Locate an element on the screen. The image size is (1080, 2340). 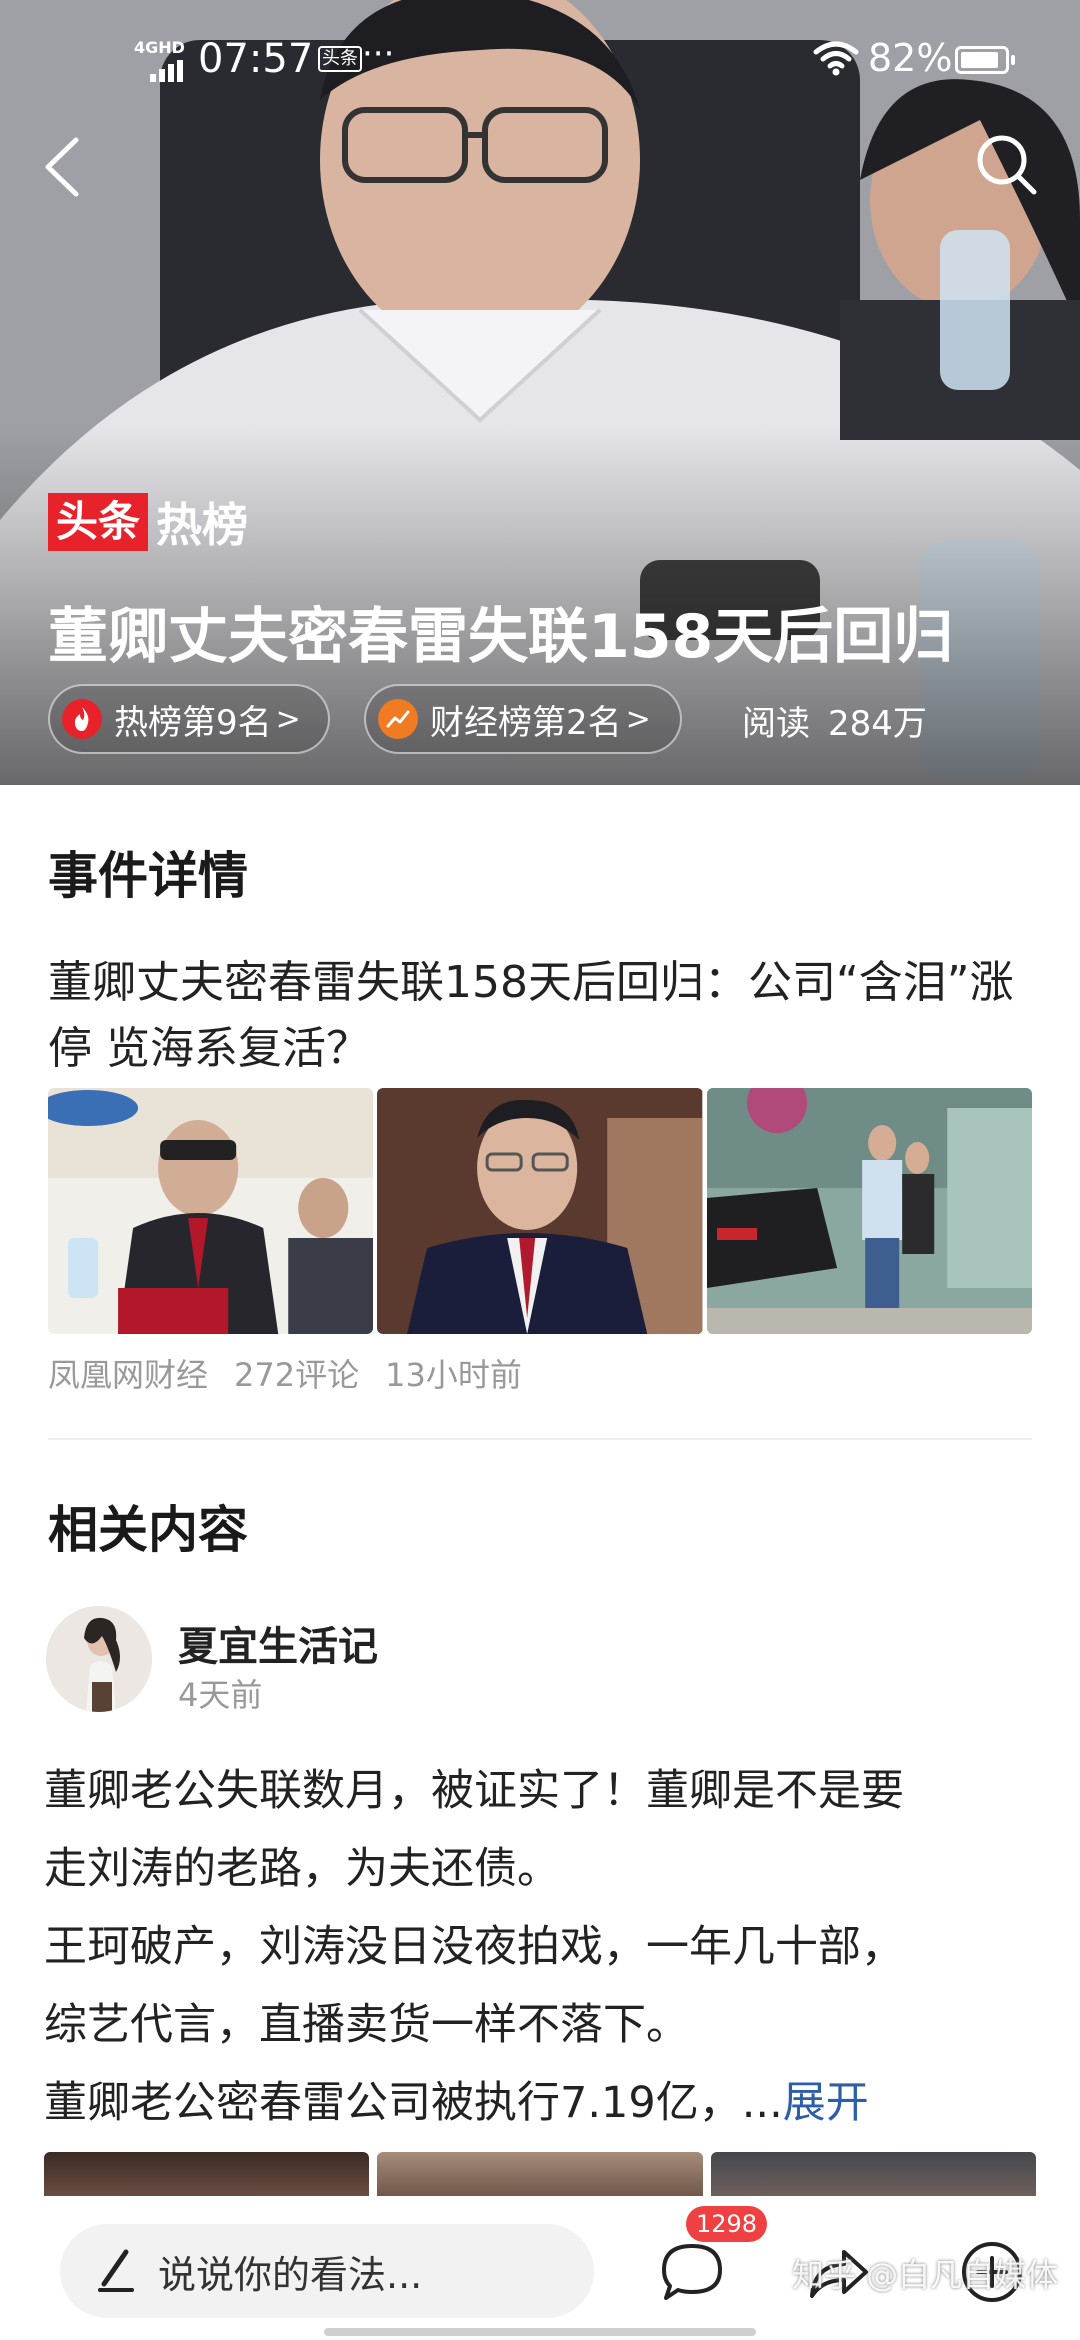
event-headline-link: 董卿丈夫密春雷失联158天后回归：公司“含泪”涨停 览海系复活？ is located at coordinates (543, 1016).